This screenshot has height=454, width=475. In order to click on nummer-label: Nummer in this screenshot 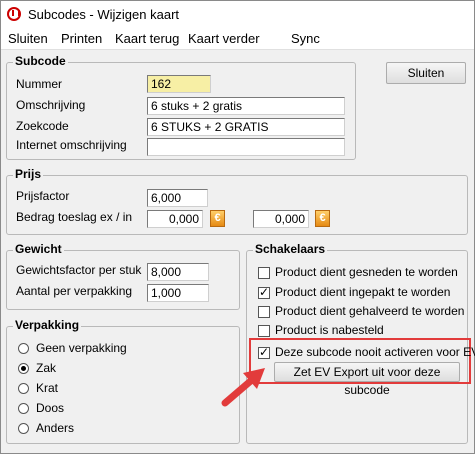, I will do `click(39, 84)`.